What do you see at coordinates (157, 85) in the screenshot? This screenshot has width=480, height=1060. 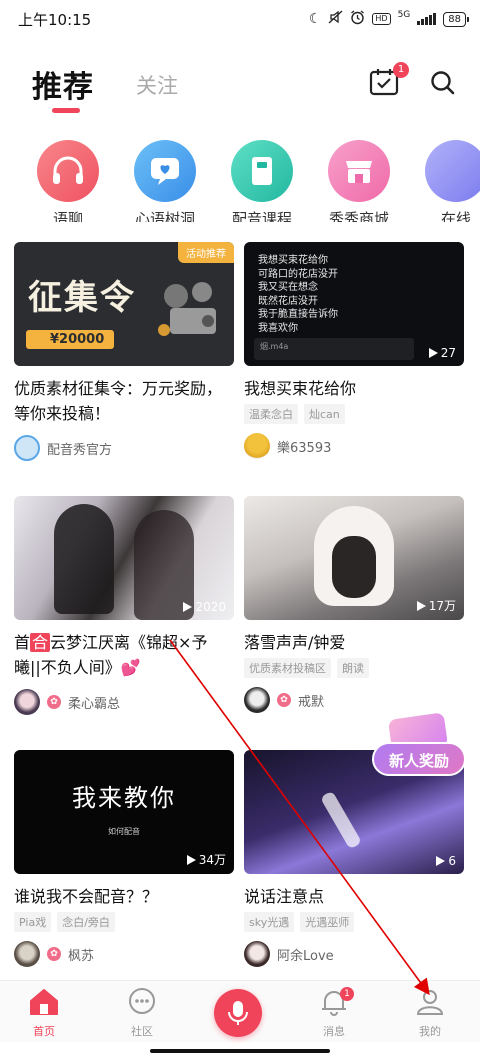 I see `tab-following: 关注` at bounding box center [157, 85].